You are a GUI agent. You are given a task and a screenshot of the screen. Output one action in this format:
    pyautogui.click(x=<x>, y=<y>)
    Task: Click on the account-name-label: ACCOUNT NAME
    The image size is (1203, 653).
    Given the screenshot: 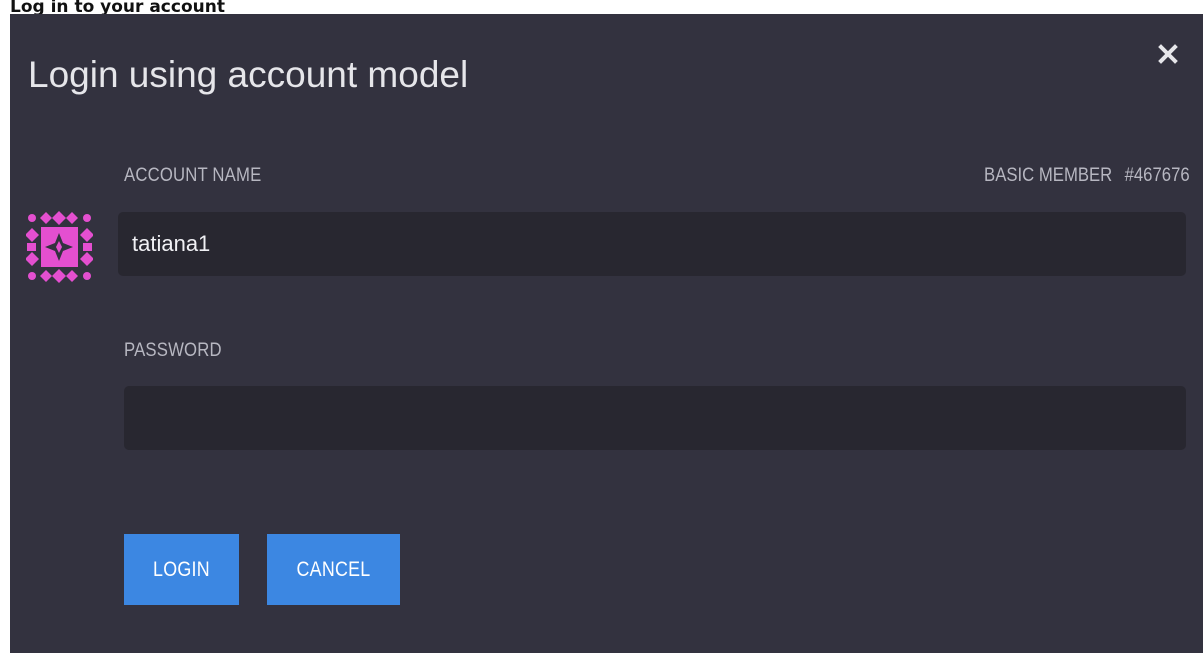 What is the action you would take?
    pyautogui.click(x=193, y=175)
    